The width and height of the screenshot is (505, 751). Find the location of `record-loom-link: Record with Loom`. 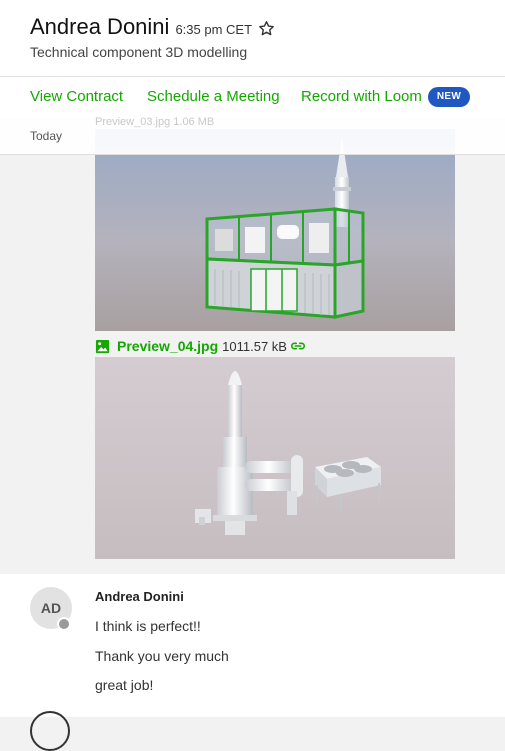

record-loom-link: Record with Loom is located at coordinates (361, 96).